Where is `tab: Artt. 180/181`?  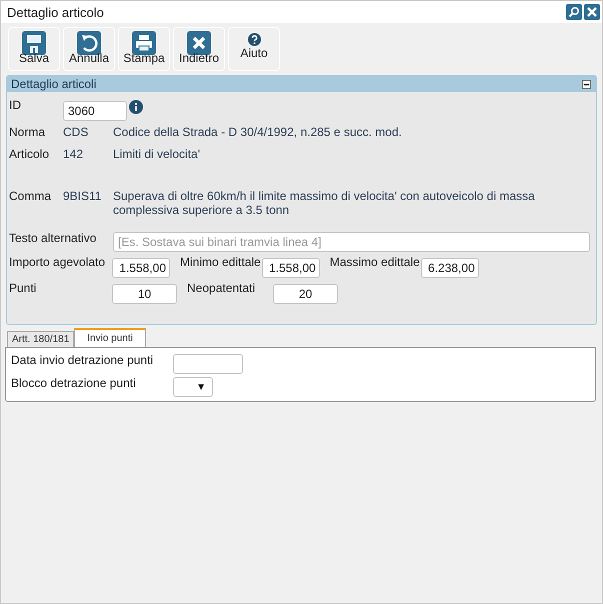 tab: Artt. 180/181 is located at coordinates (40, 339).